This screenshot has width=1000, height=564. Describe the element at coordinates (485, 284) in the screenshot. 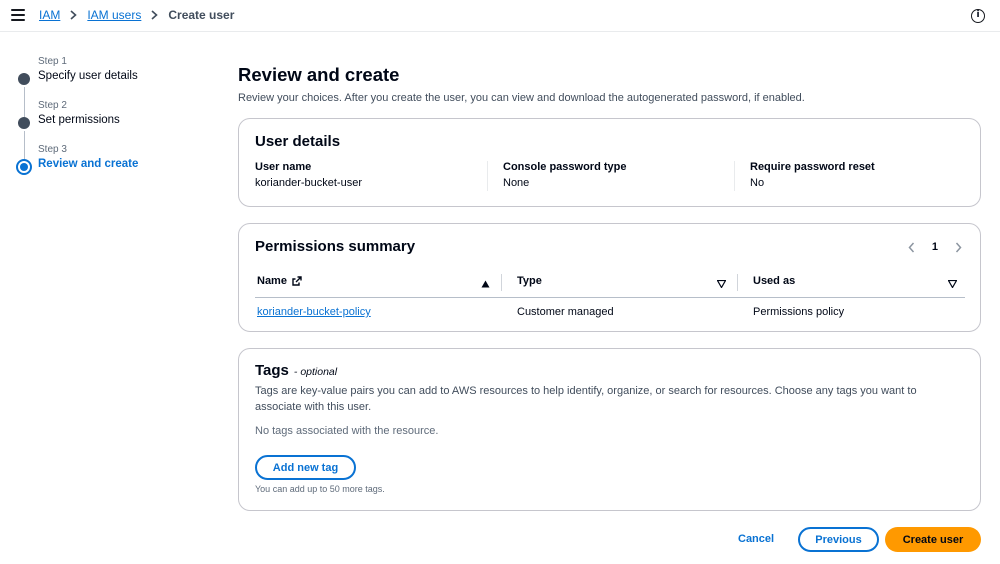

I see `sort-ascending-icon` at that location.